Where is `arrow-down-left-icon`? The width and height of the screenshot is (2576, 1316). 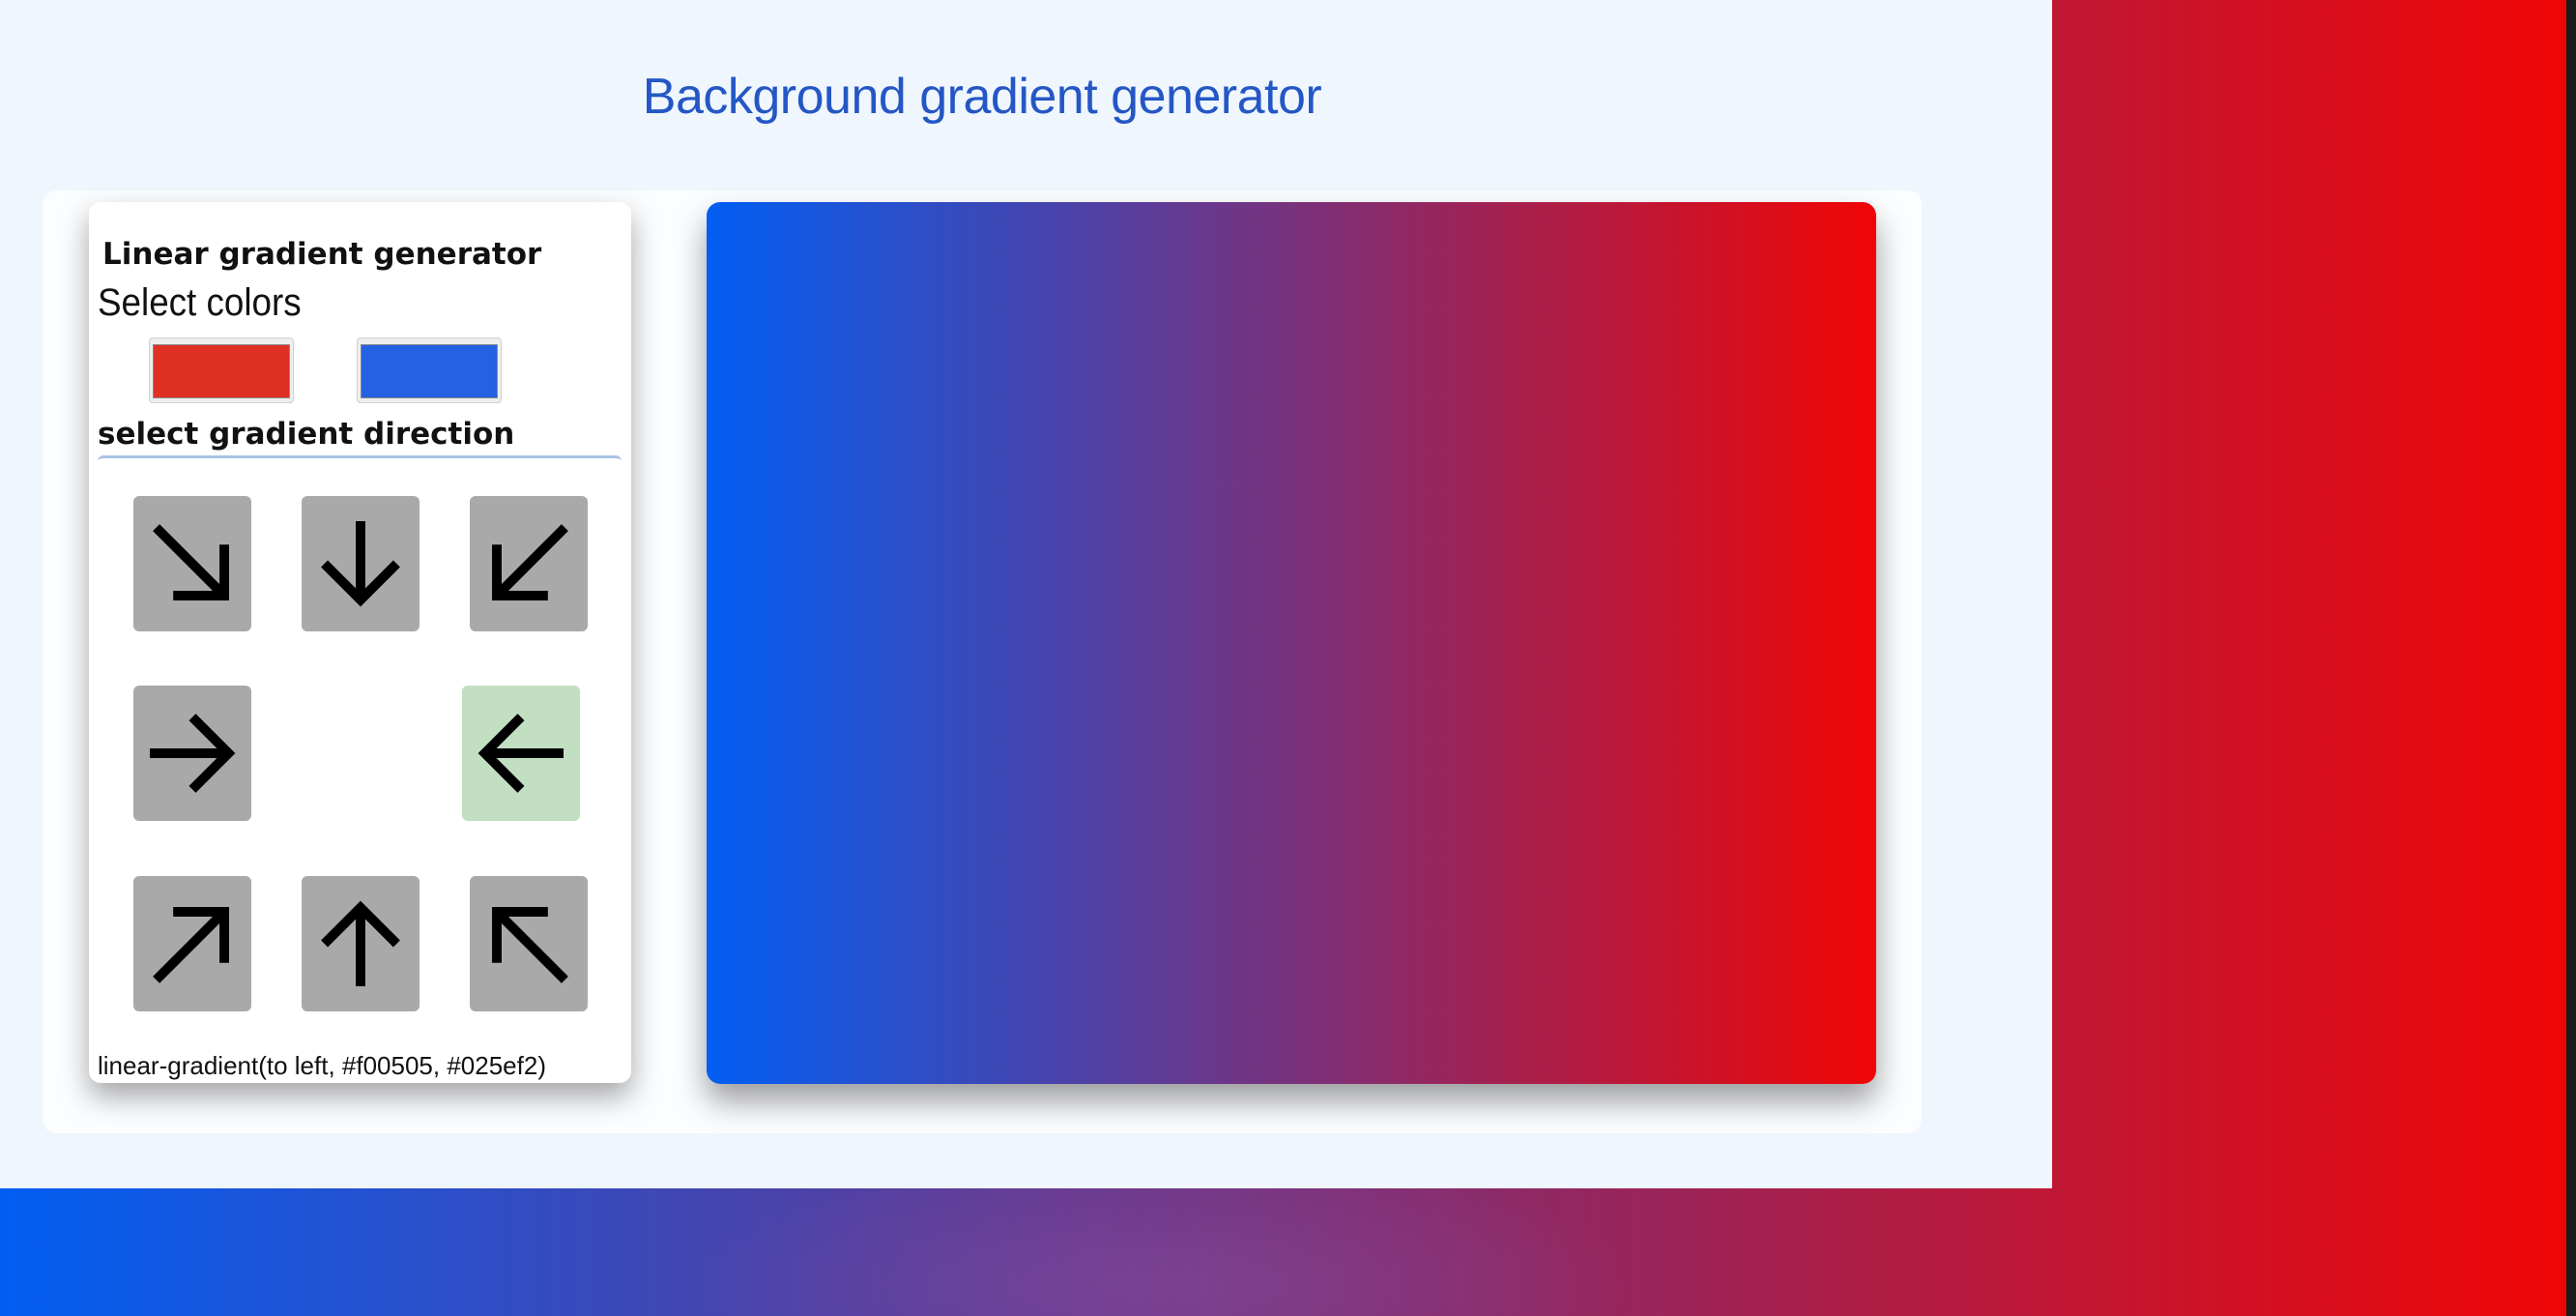 arrow-down-left-icon is located at coordinates (530, 562).